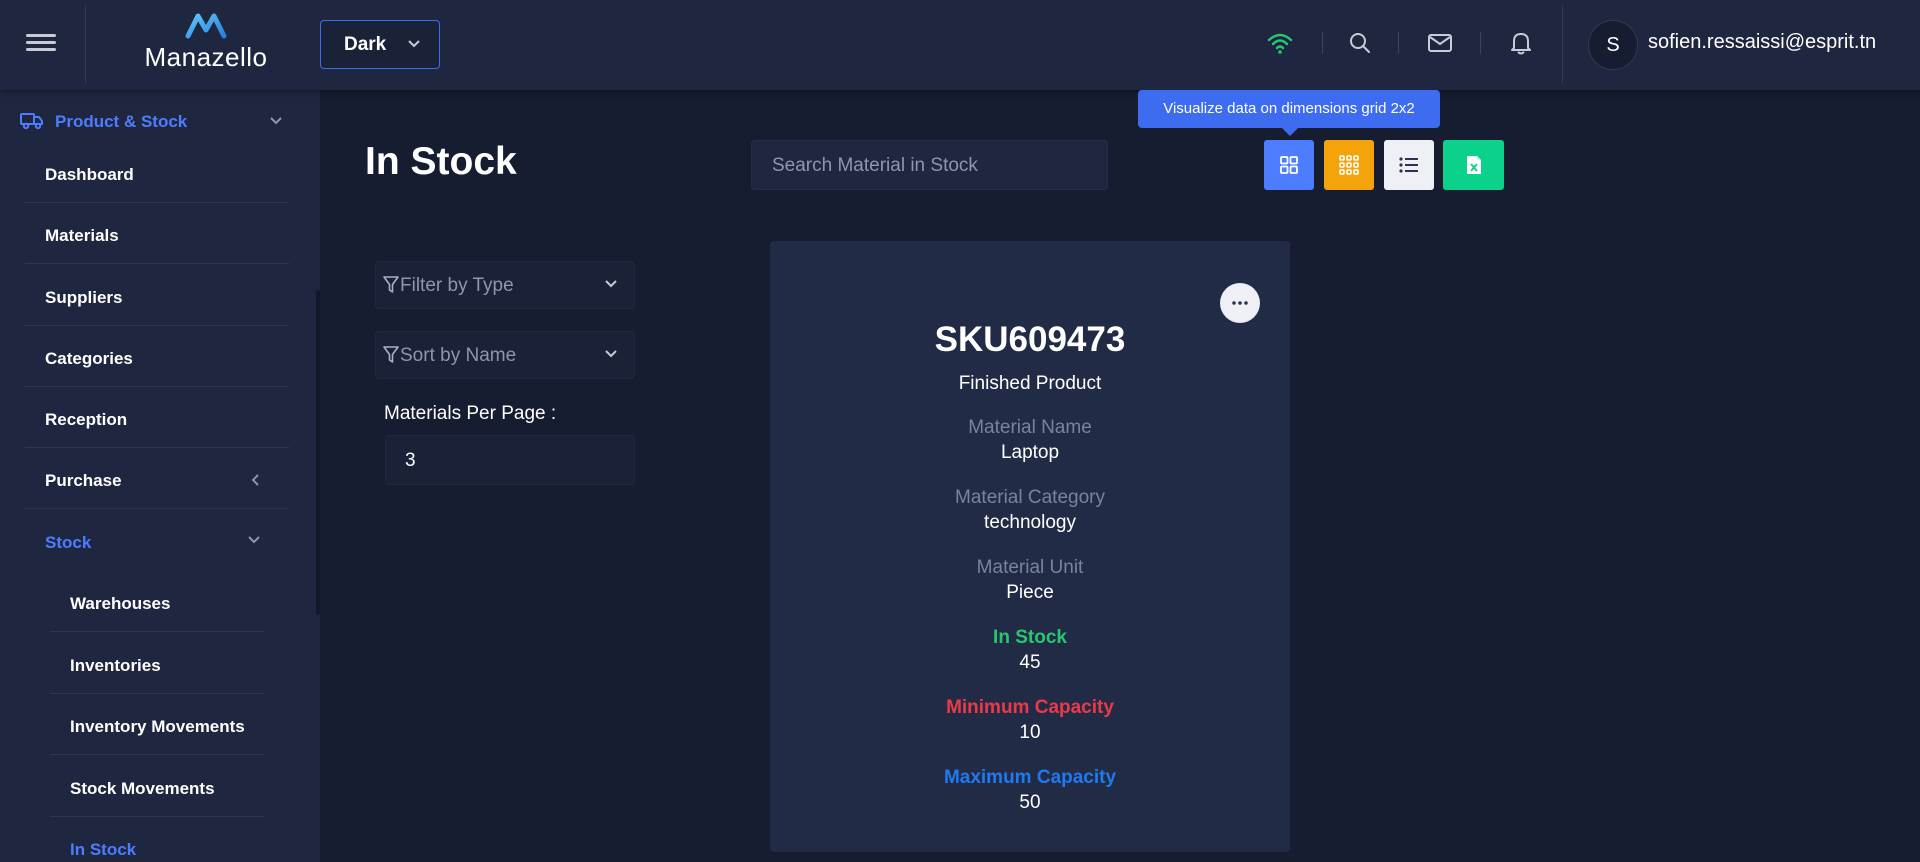  What do you see at coordinates (1280, 43) in the screenshot?
I see `wifi-icon` at bounding box center [1280, 43].